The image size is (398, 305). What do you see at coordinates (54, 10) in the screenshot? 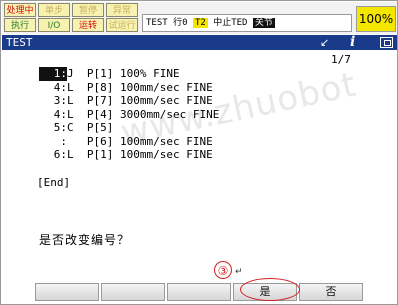
I see `status-step: 单步` at bounding box center [54, 10].